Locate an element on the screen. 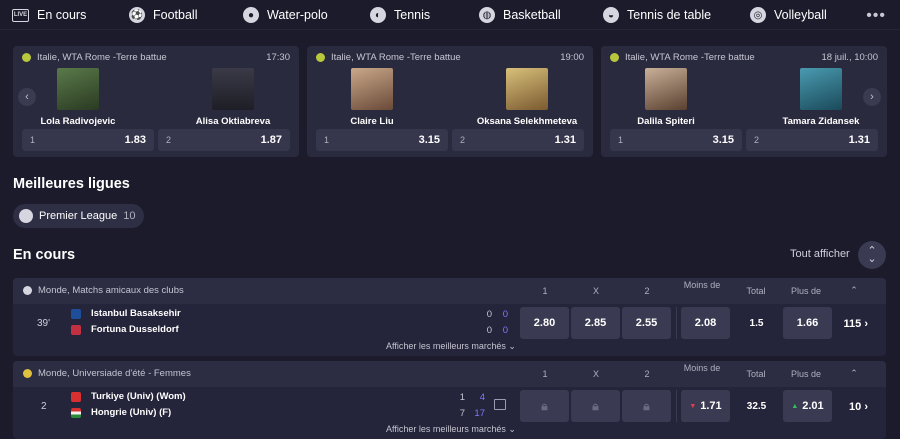 The height and width of the screenshot is (439, 900). team-name: Istanbul Basaksehir is located at coordinates (136, 313).